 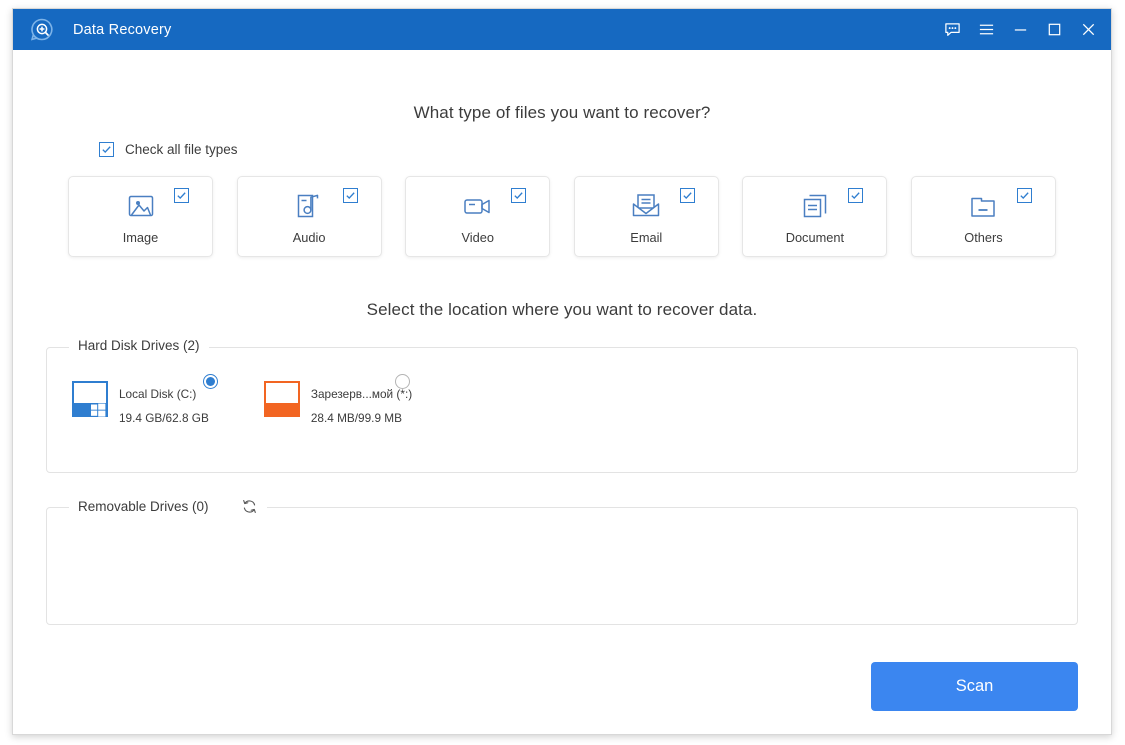 What do you see at coordinates (477, 237) in the screenshot?
I see `video-label: Video` at bounding box center [477, 237].